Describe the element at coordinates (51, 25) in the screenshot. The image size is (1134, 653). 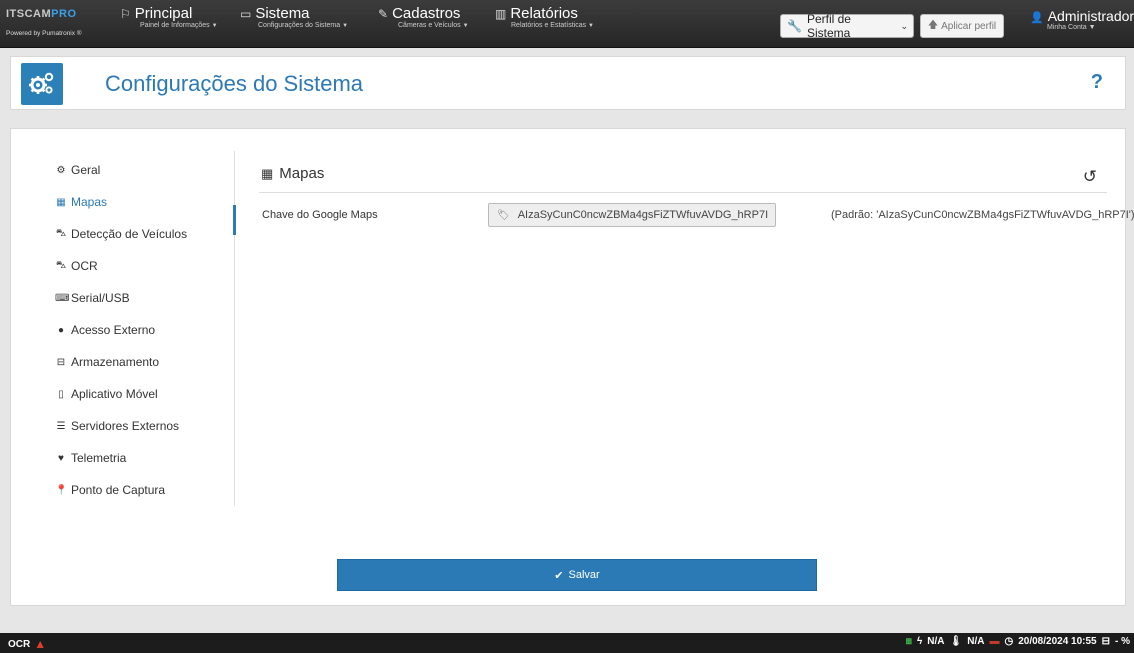
I see `logo: ITSCAMPRO Powered by Pumatronix ®` at that location.